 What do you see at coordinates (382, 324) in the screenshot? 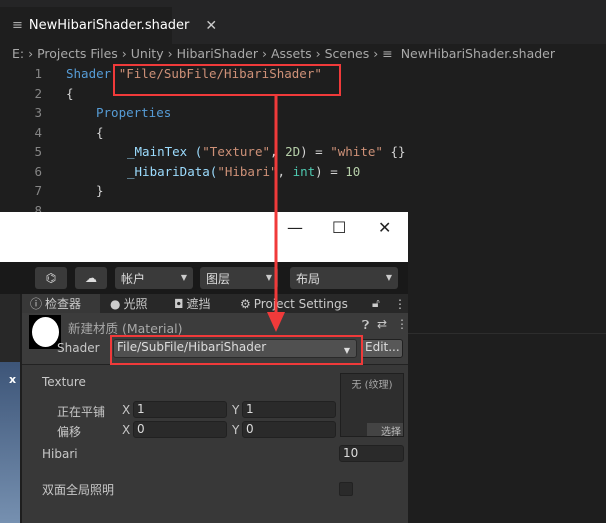
I see `settings-icon: ⇄` at bounding box center [382, 324].